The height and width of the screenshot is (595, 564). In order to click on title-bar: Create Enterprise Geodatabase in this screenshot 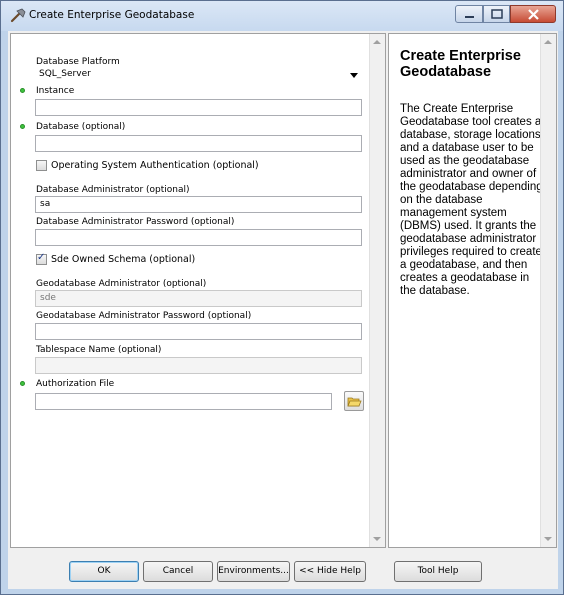, I will do `click(282, 16)`.